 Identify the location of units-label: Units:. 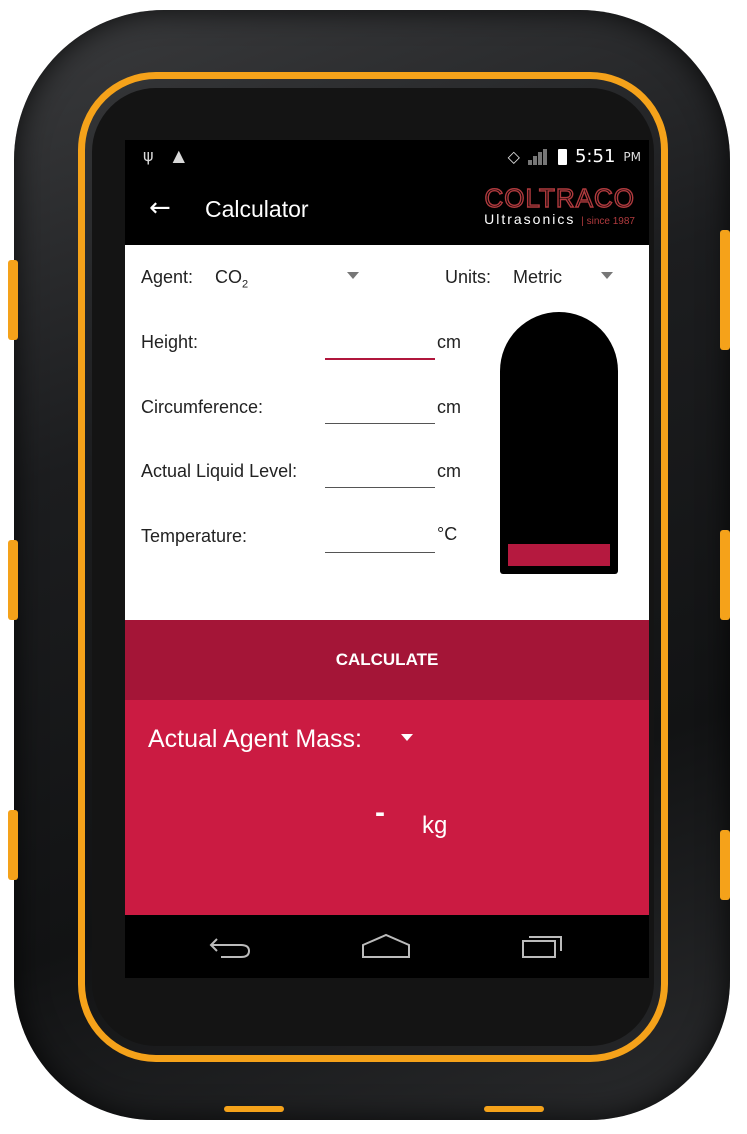
(468, 277).